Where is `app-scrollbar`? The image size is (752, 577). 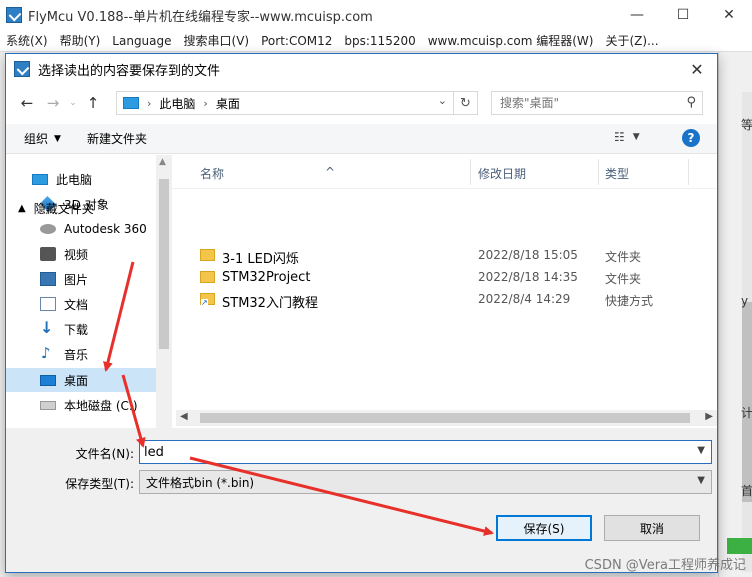 app-scrollbar is located at coordinates (747, 332).